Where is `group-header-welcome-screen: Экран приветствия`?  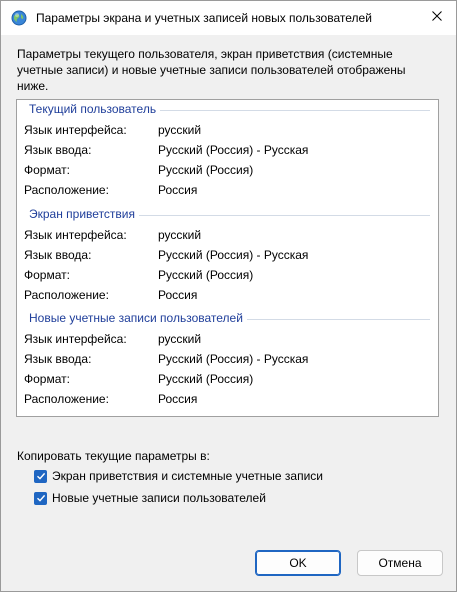 group-header-welcome-screen: Экран приветствия is located at coordinates (229, 214).